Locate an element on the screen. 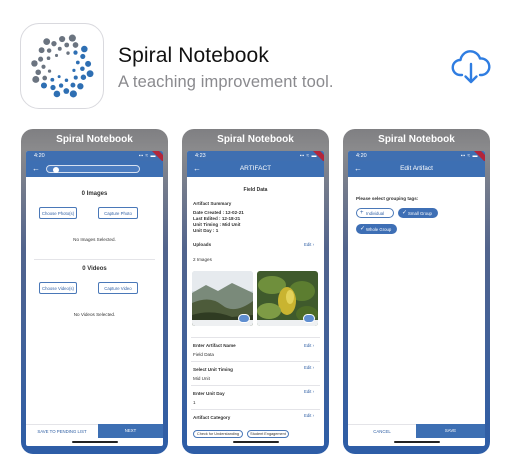  images-heading: 0 Images is located at coordinates (94, 194).